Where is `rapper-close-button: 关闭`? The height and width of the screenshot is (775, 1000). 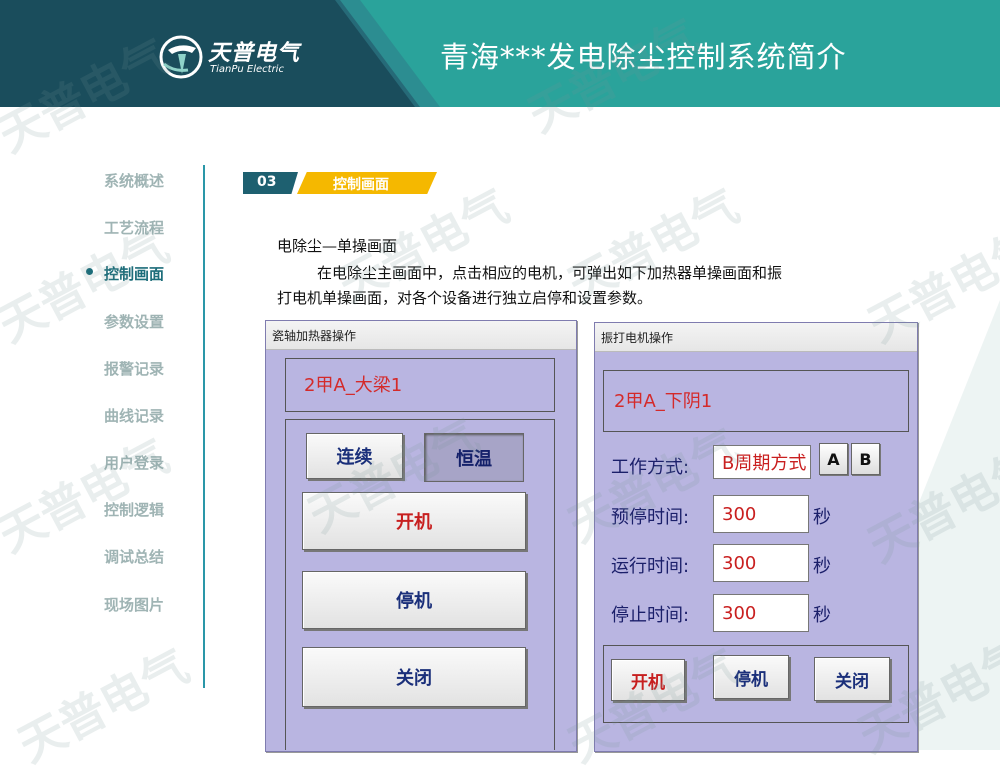 rapper-close-button: 关闭 is located at coordinates (852, 679).